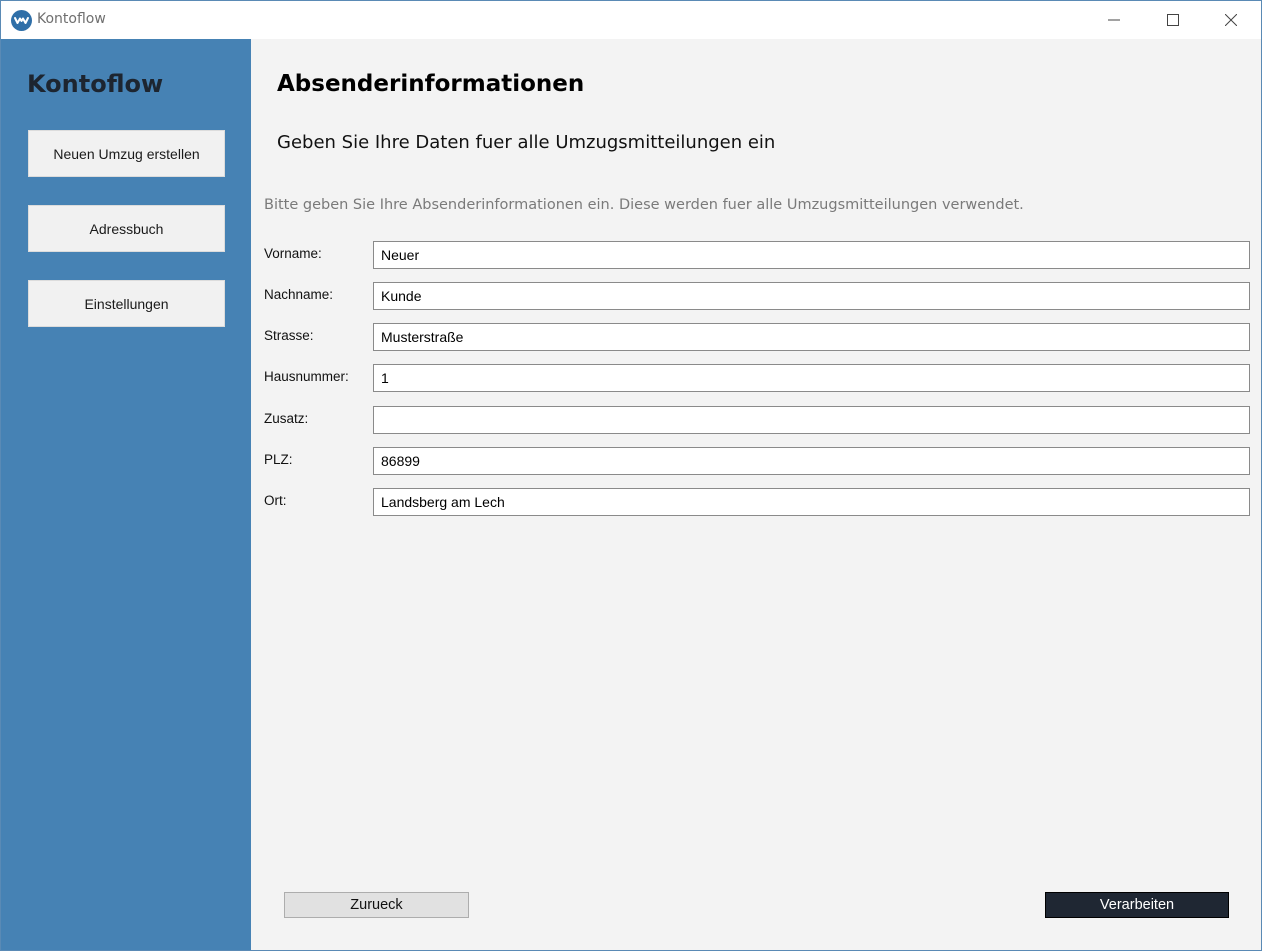 The image size is (1262, 951). I want to click on maximize-icon, so click(1173, 20).